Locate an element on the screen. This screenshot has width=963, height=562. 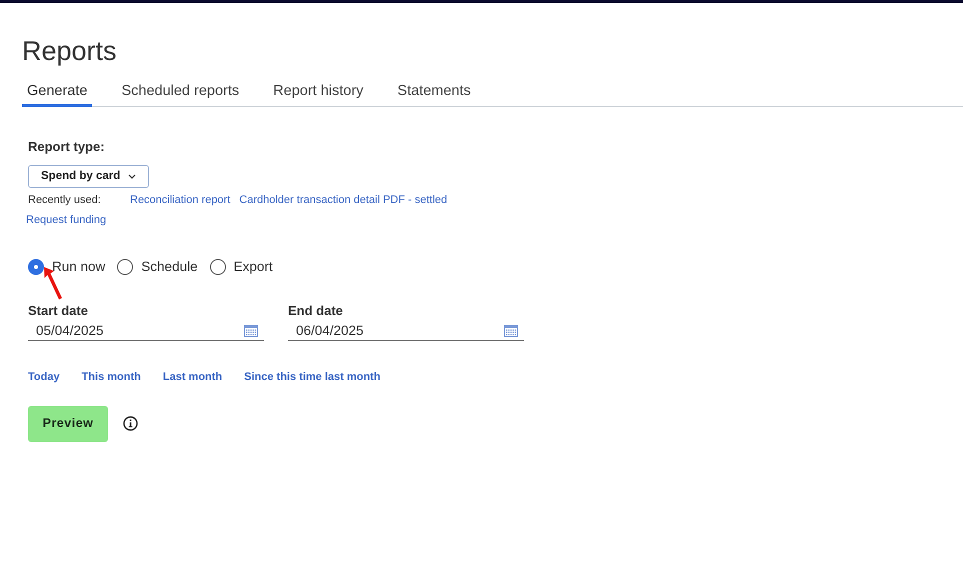
tab: Report history is located at coordinates (318, 94).